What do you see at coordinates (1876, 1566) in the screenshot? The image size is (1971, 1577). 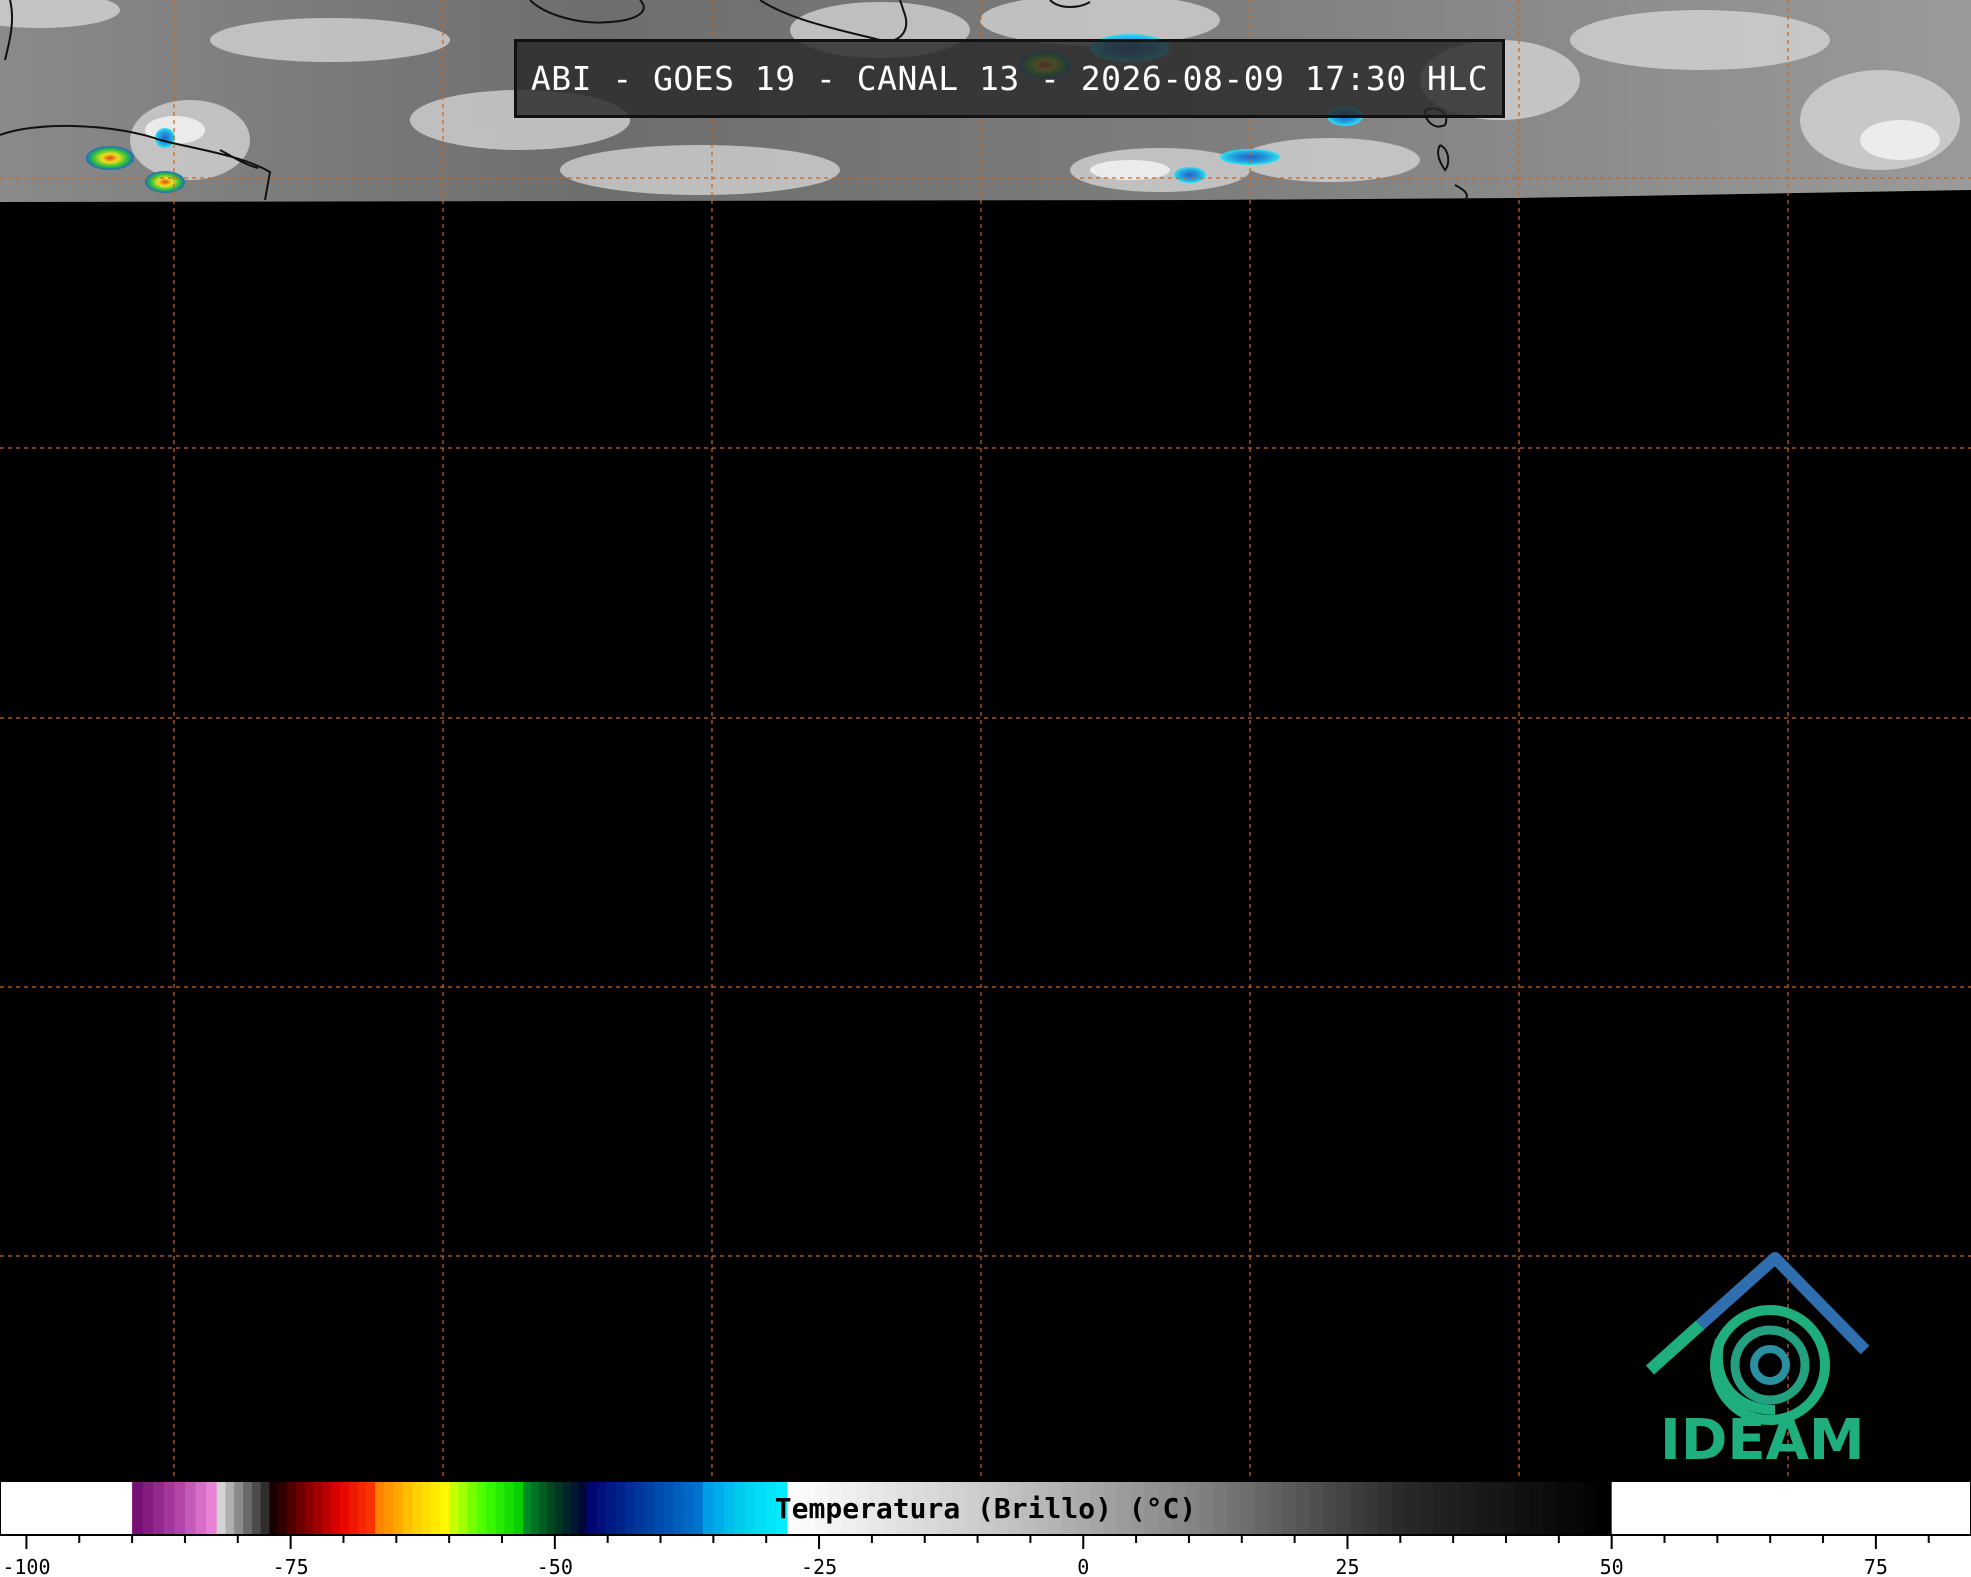 I see `colorbar-tick-label: 75` at bounding box center [1876, 1566].